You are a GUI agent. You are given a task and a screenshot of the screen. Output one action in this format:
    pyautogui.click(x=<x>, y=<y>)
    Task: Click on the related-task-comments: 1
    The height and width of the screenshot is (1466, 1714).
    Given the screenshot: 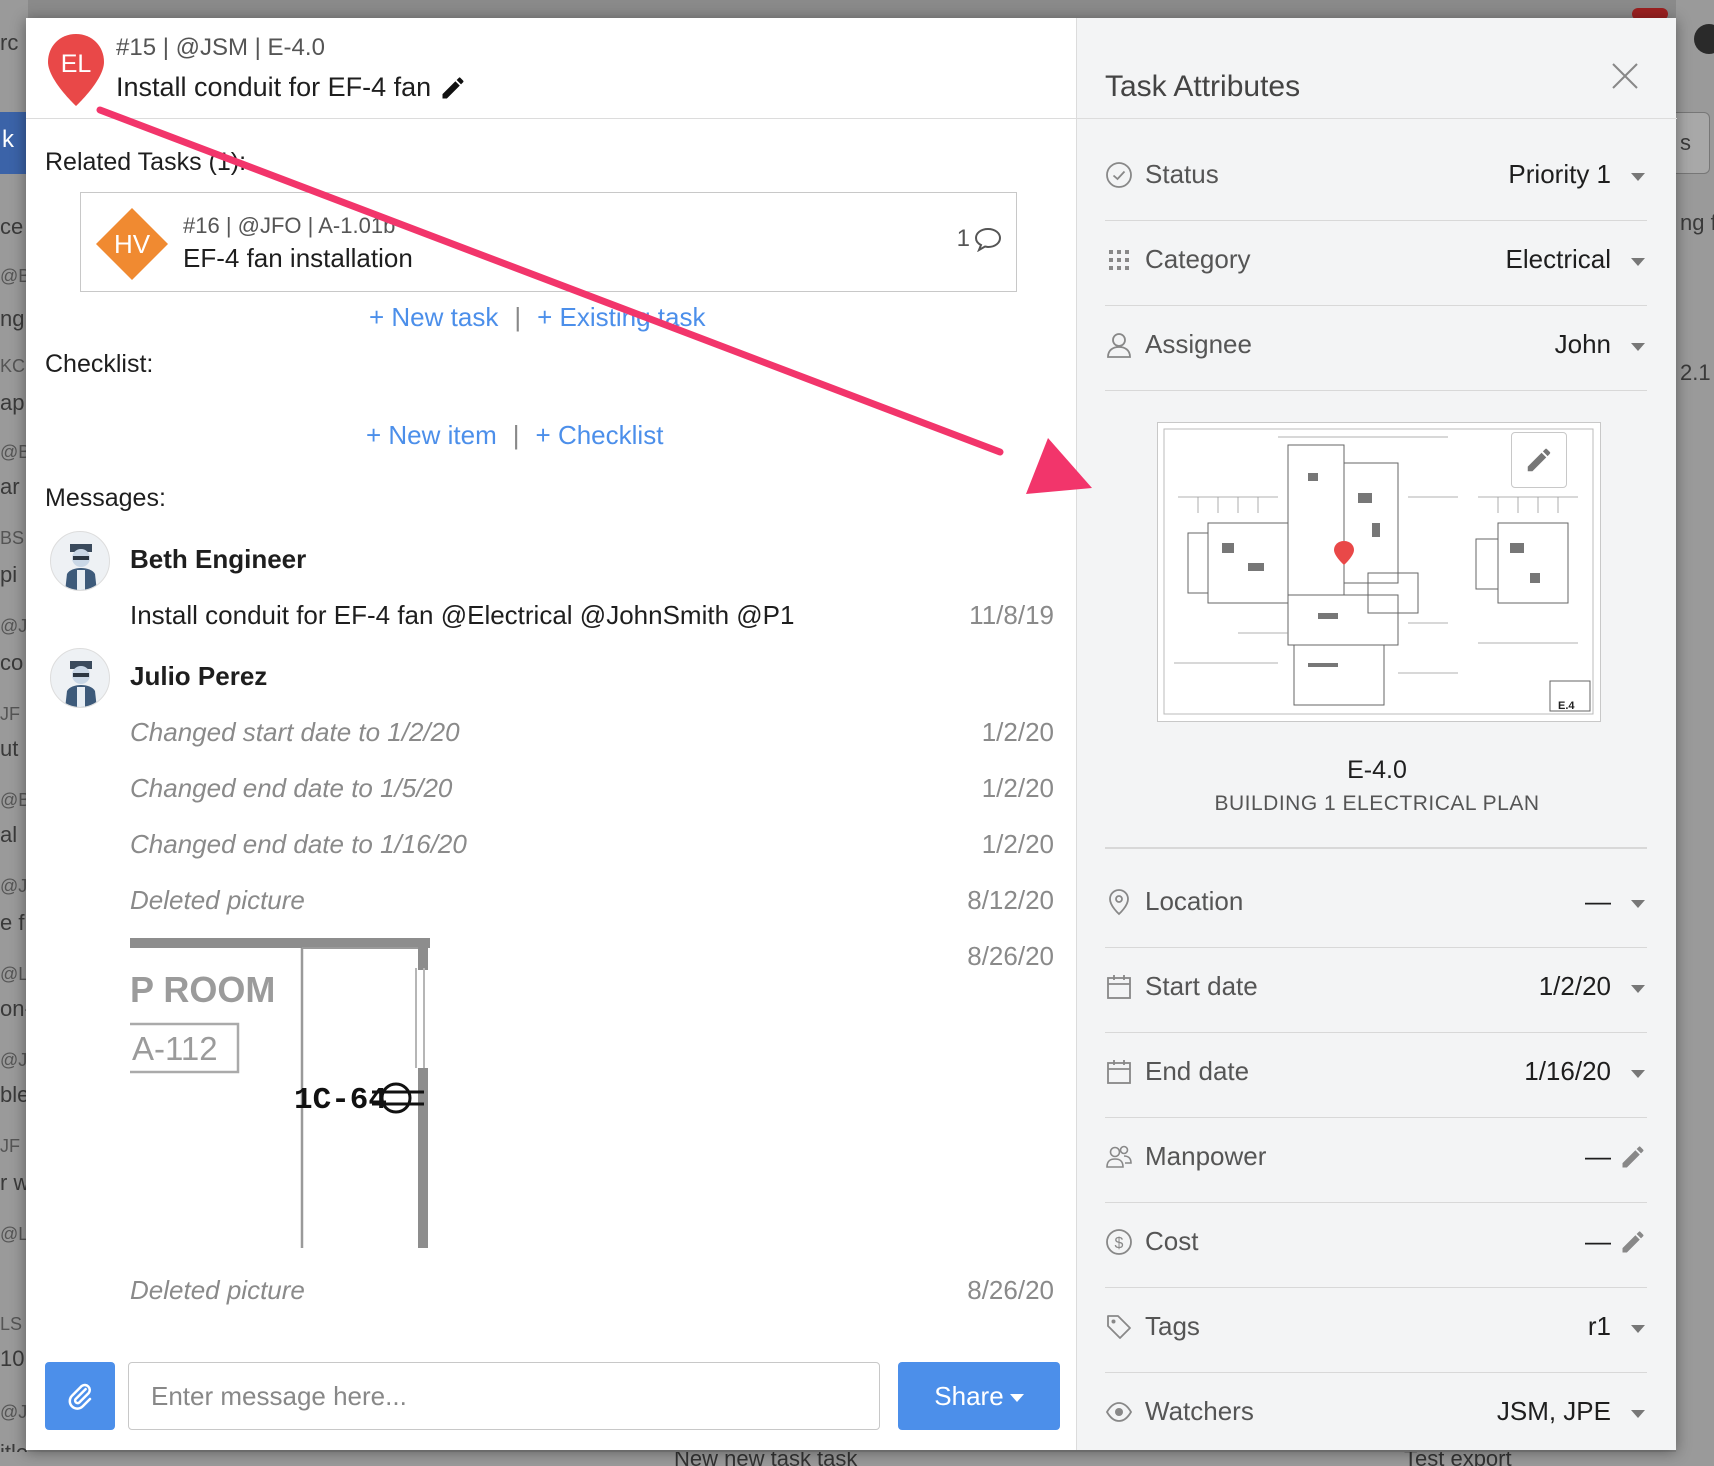 What is the action you would take?
    pyautogui.click(x=979, y=239)
    